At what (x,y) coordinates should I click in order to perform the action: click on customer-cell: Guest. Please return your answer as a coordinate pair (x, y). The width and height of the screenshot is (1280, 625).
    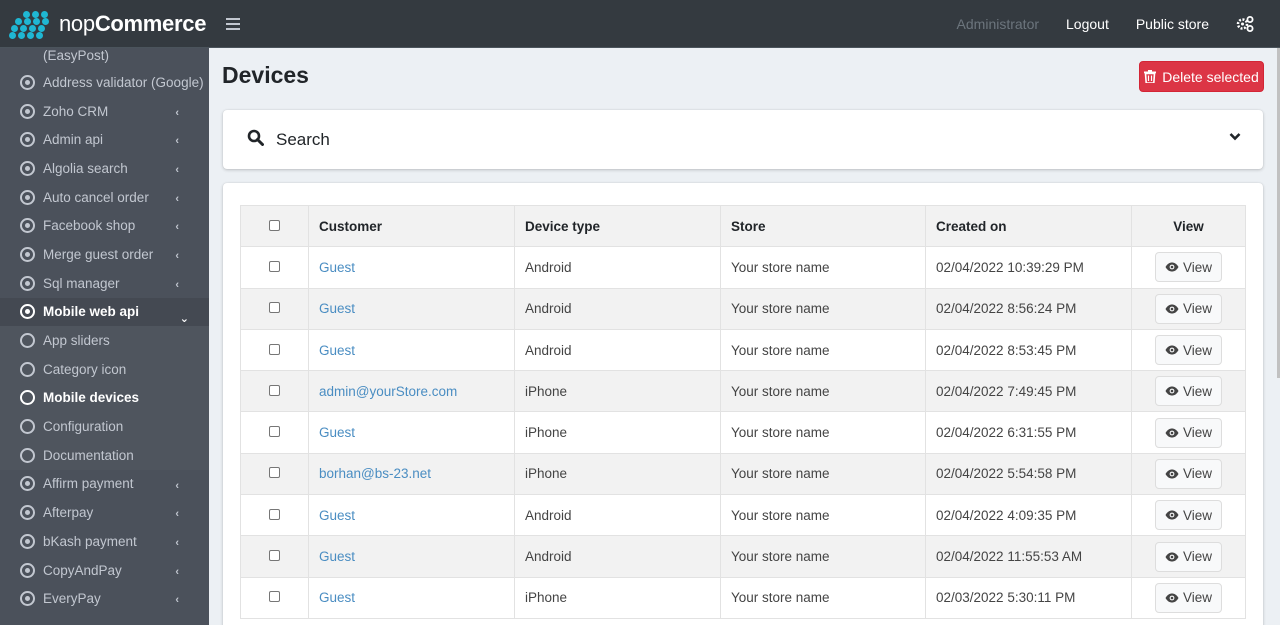
    Looking at the image, I should click on (411, 556).